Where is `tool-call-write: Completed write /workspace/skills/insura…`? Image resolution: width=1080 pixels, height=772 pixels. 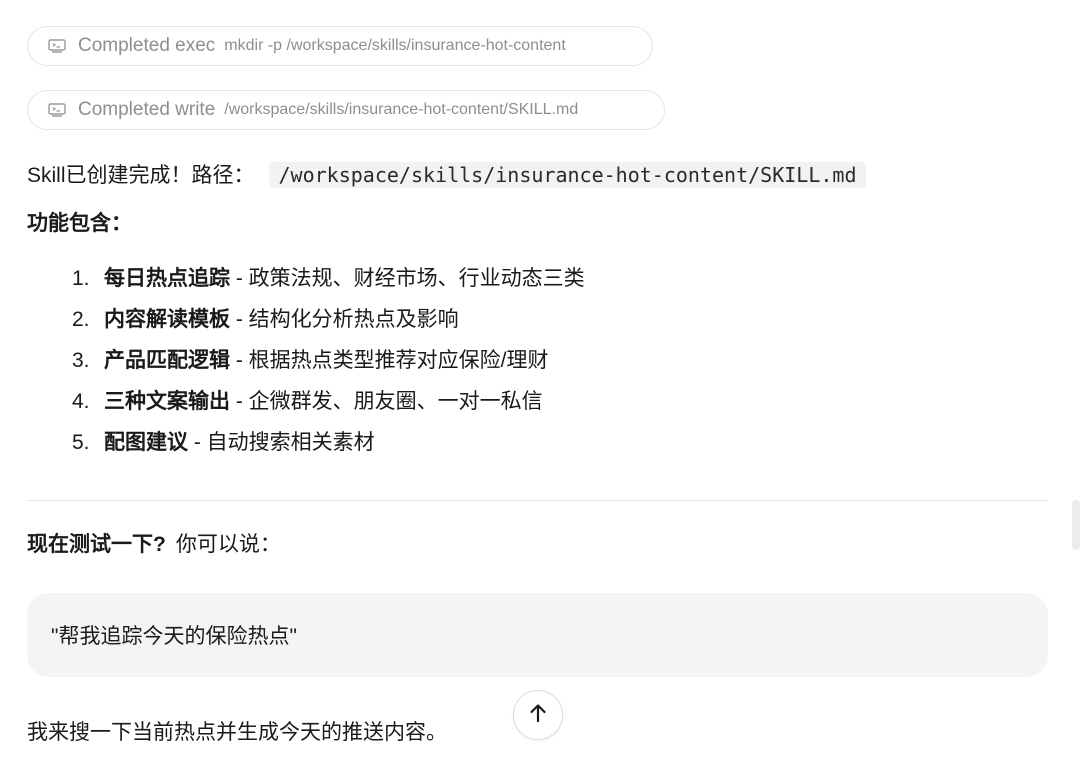
tool-call-write: Completed write /workspace/skills/insura… is located at coordinates (346, 110).